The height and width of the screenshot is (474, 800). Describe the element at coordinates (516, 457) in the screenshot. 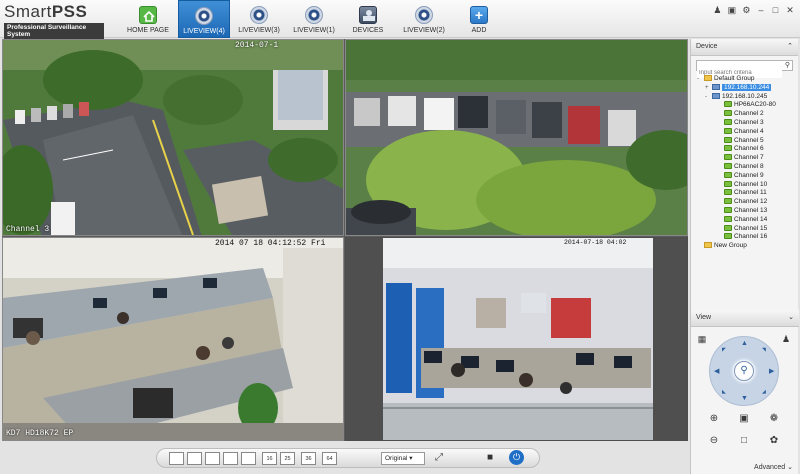

I see `refresh-icon: ⏻` at that location.